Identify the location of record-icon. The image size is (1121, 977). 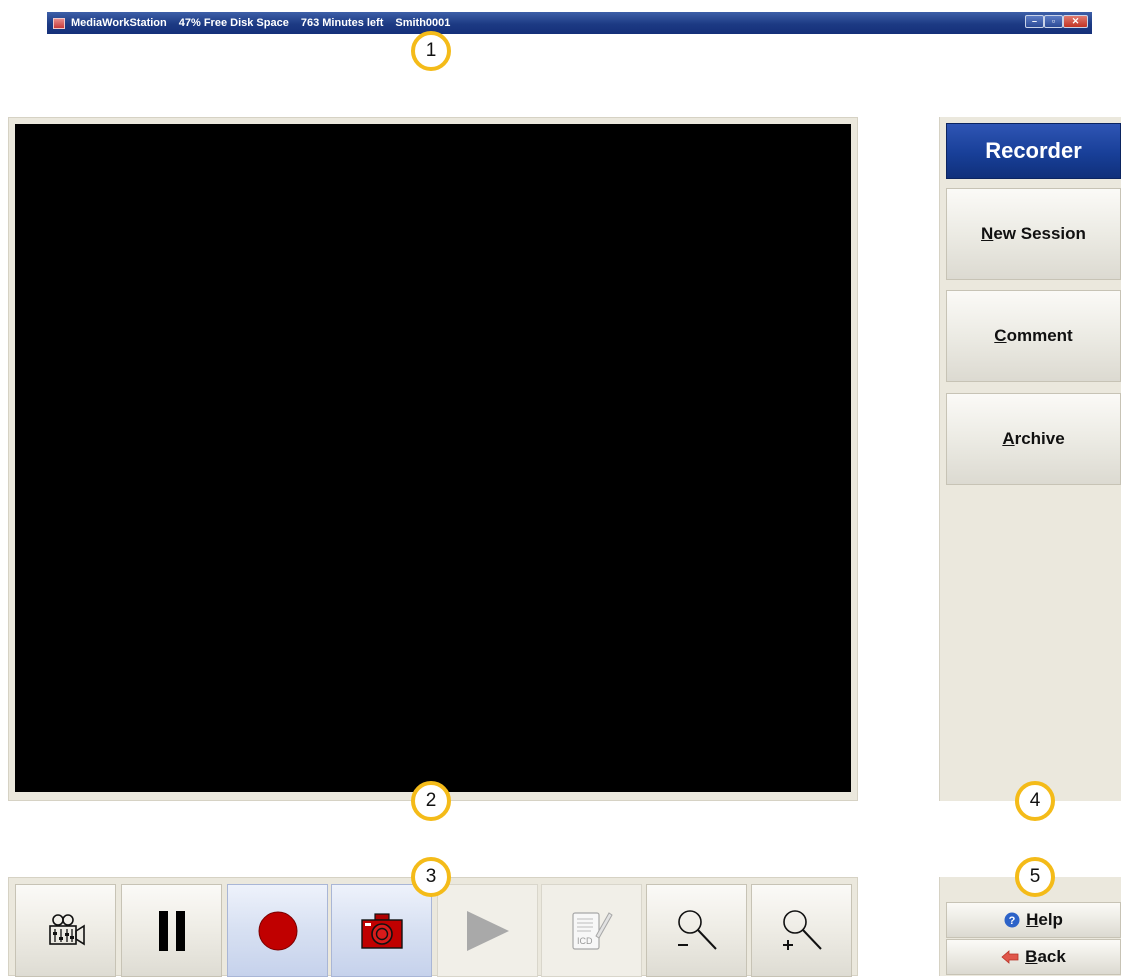
(277, 930).